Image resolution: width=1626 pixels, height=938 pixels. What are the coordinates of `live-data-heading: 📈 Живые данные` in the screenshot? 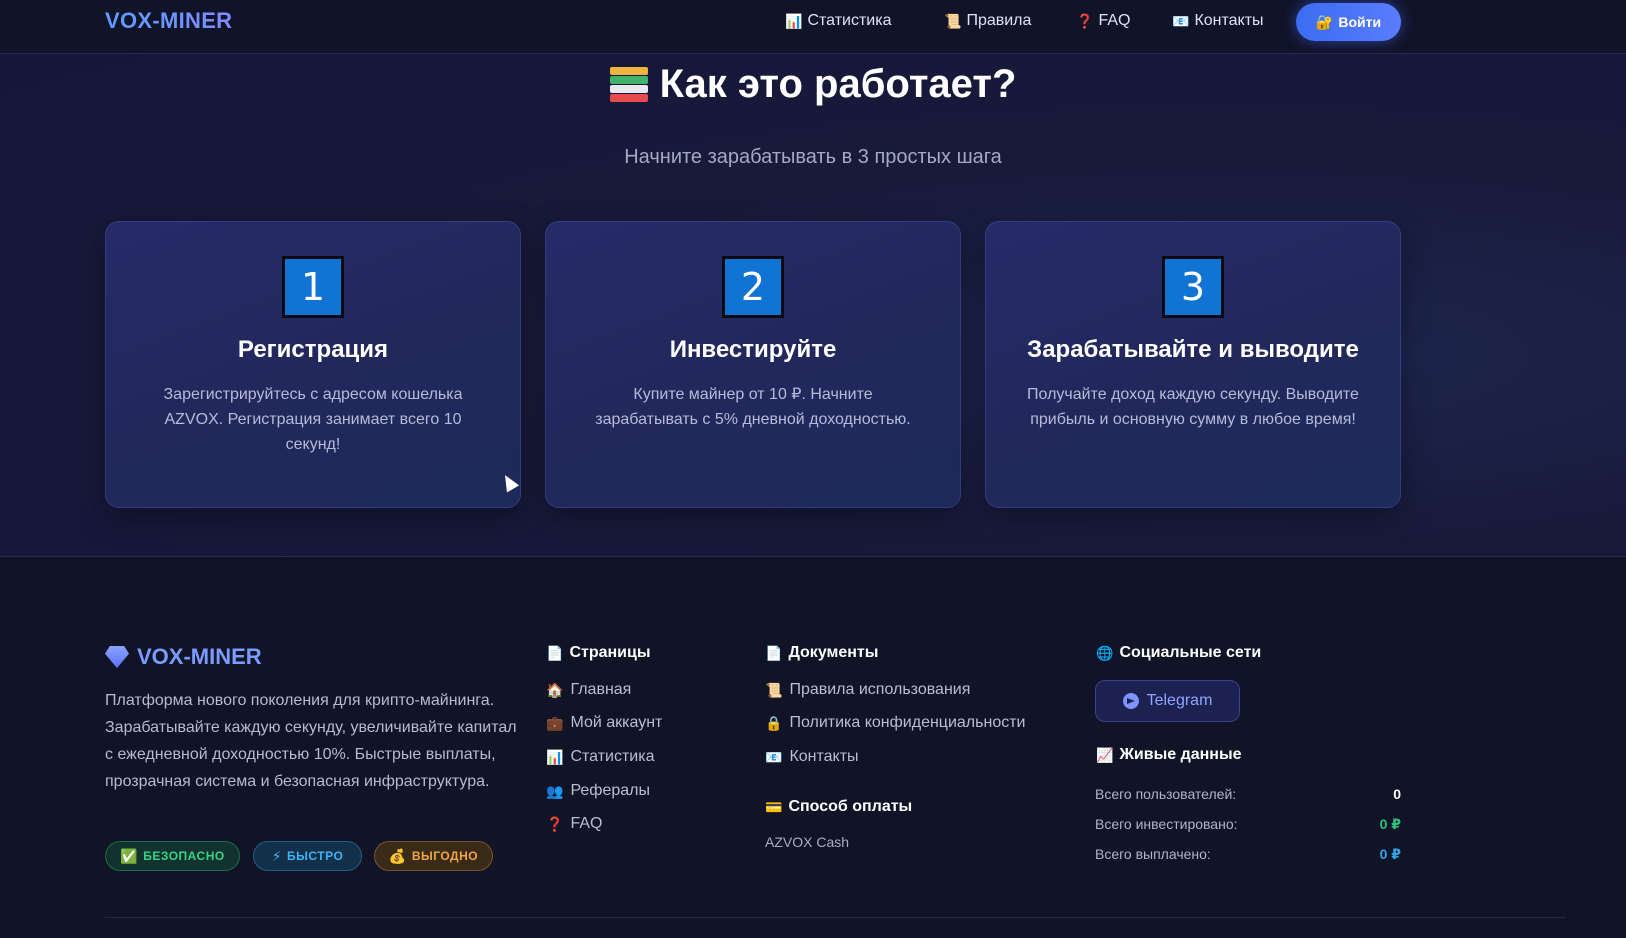 It's located at (1169, 755).